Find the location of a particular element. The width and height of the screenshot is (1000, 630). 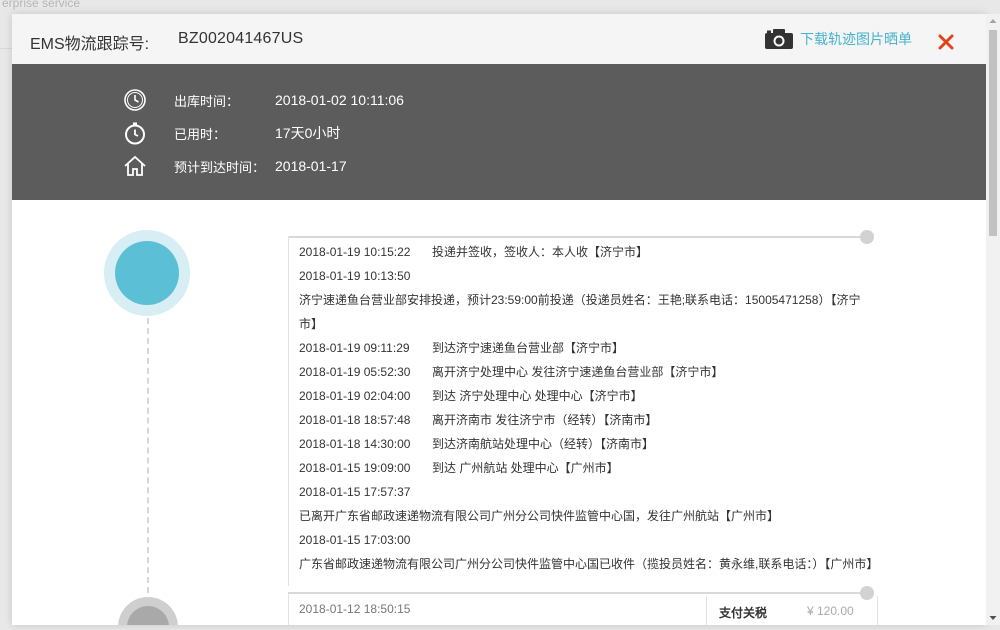

tracking-event-row: 2018-01-15 17:03:00 is located at coordinates (594, 540).